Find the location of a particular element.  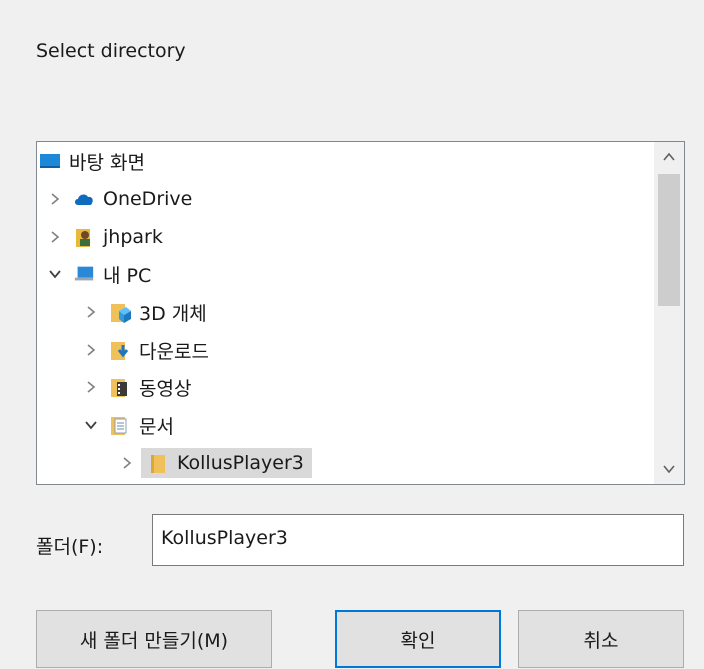

downloads-folder-icon is located at coordinates (120, 350).